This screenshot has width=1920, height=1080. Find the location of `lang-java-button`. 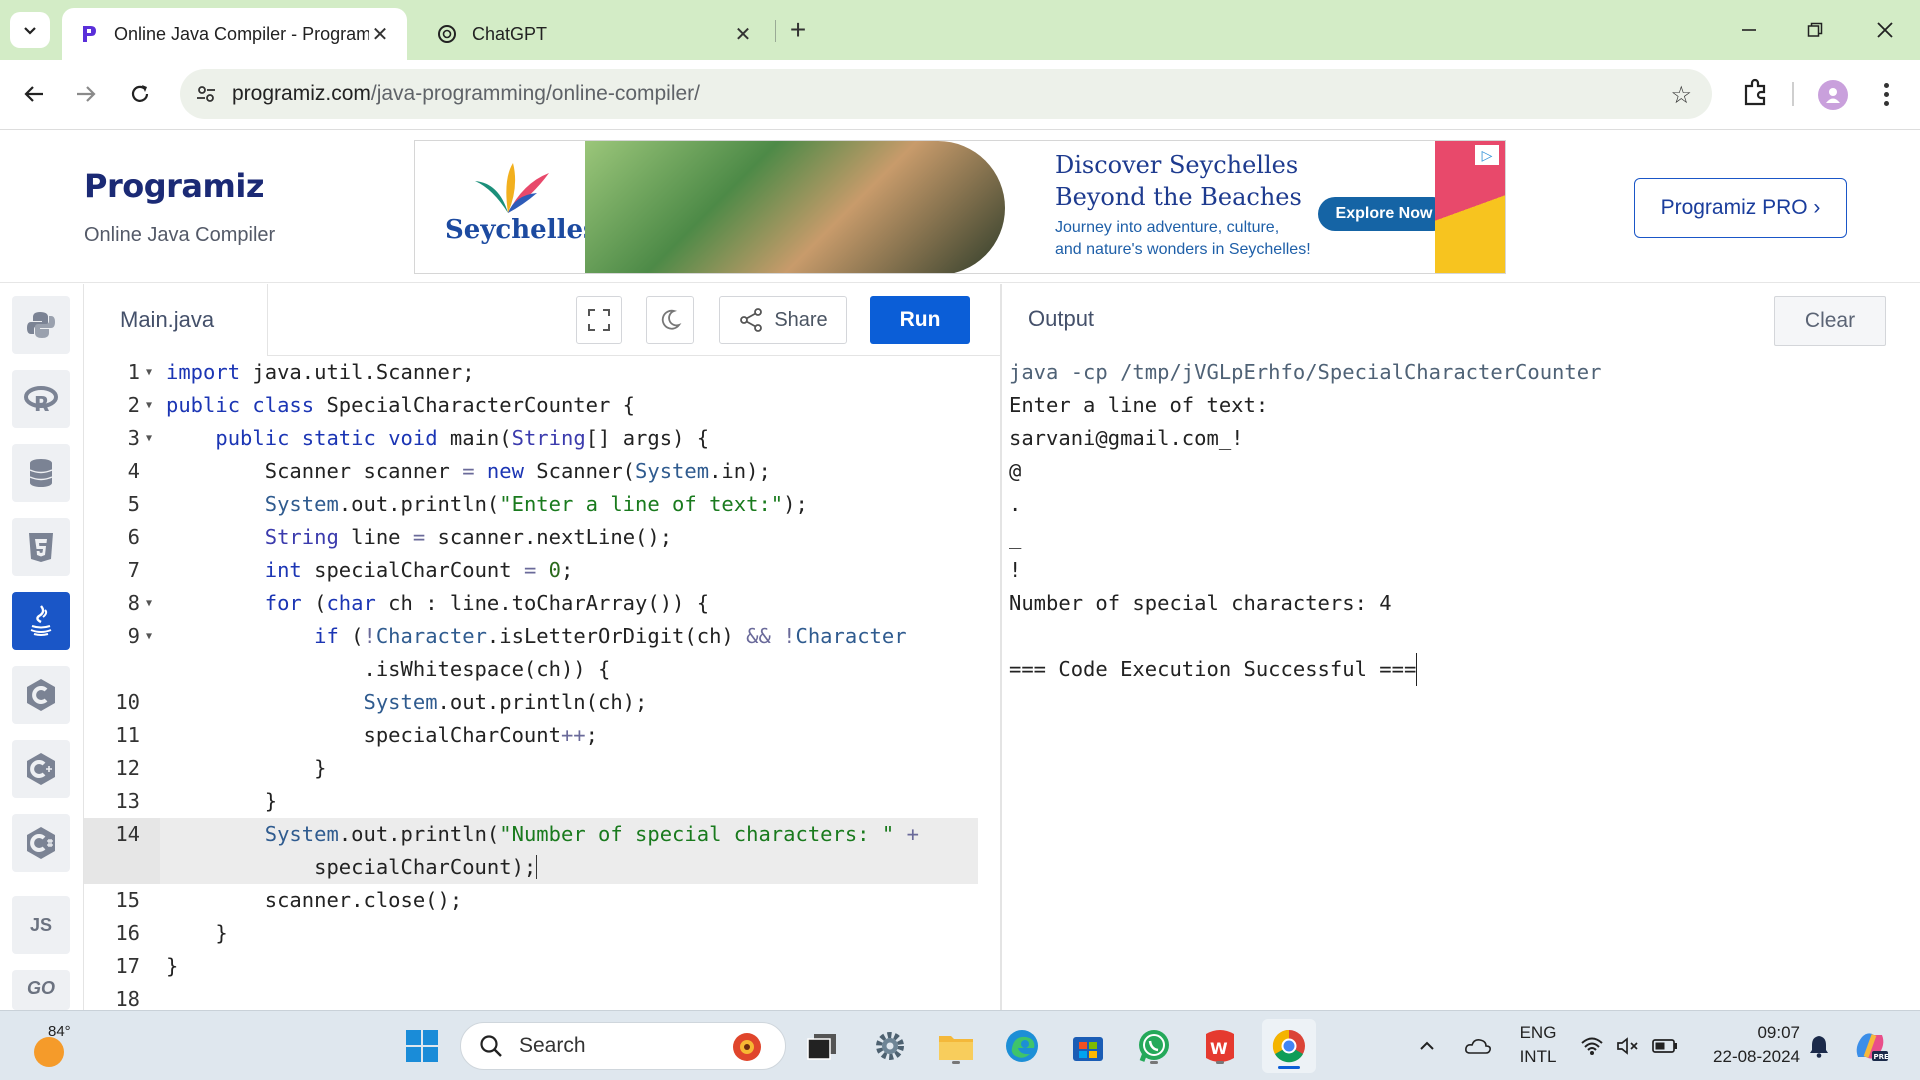

lang-java-button is located at coordinates (41, 621).